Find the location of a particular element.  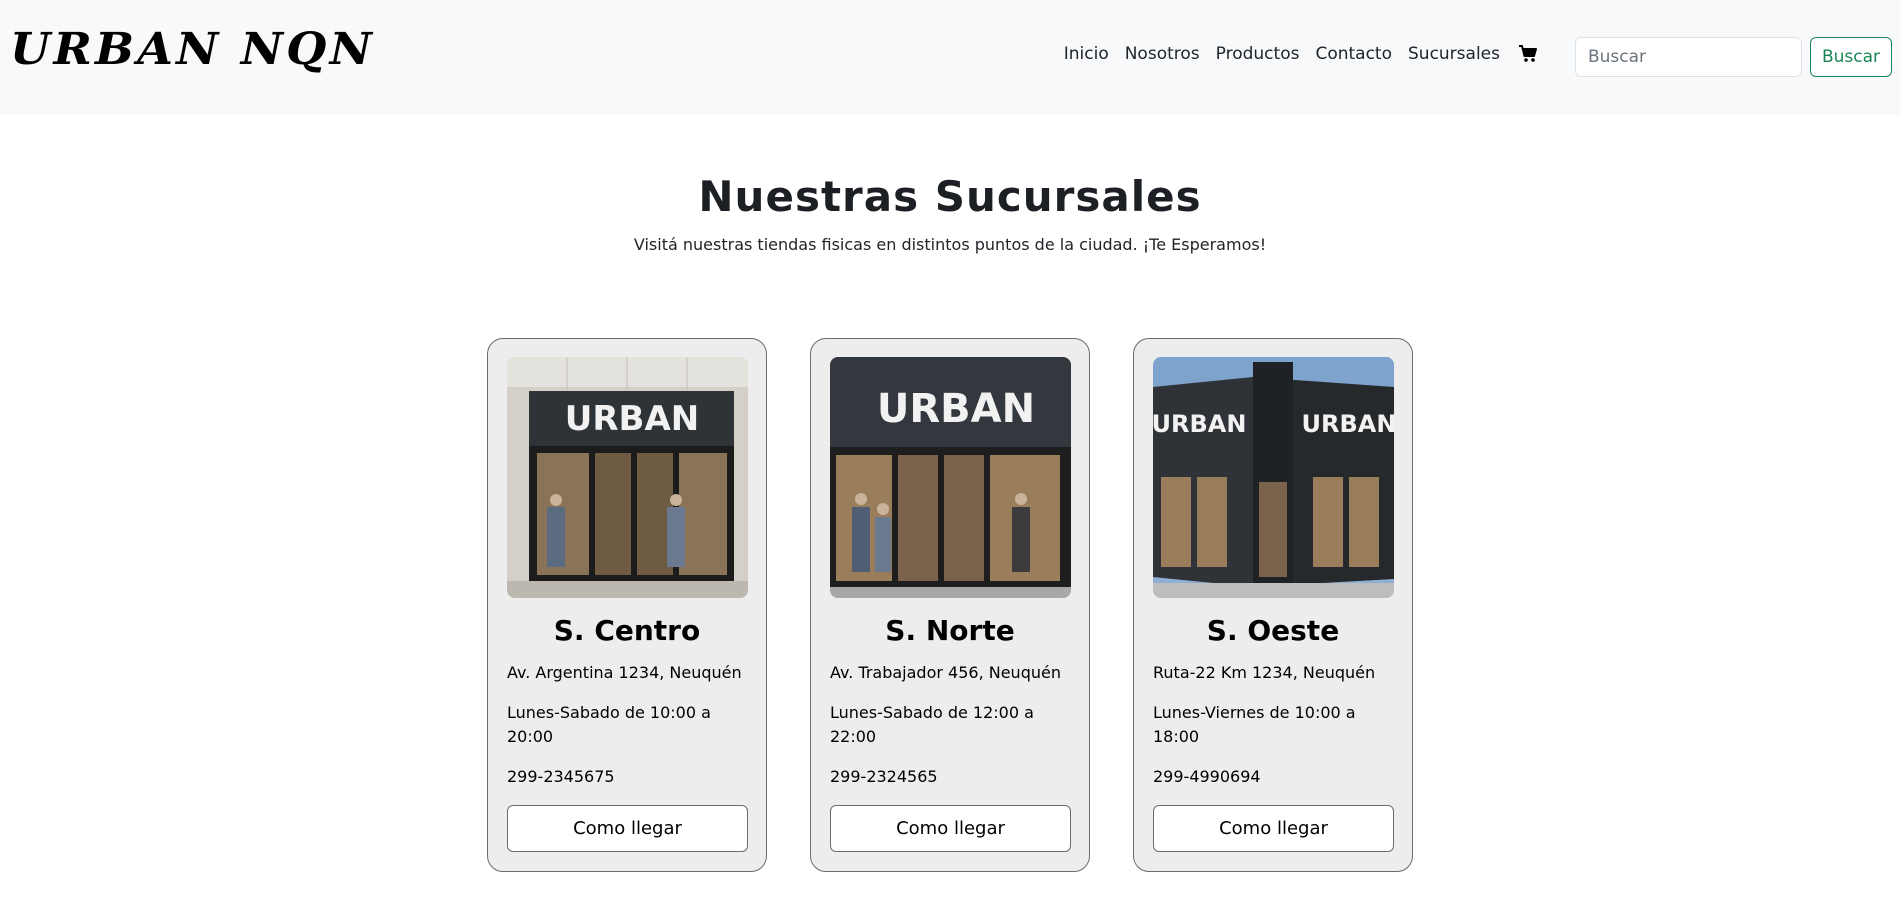

store-address: Ruta-22 Km 1234, Neuquén is located at coordinates (1264, 672).